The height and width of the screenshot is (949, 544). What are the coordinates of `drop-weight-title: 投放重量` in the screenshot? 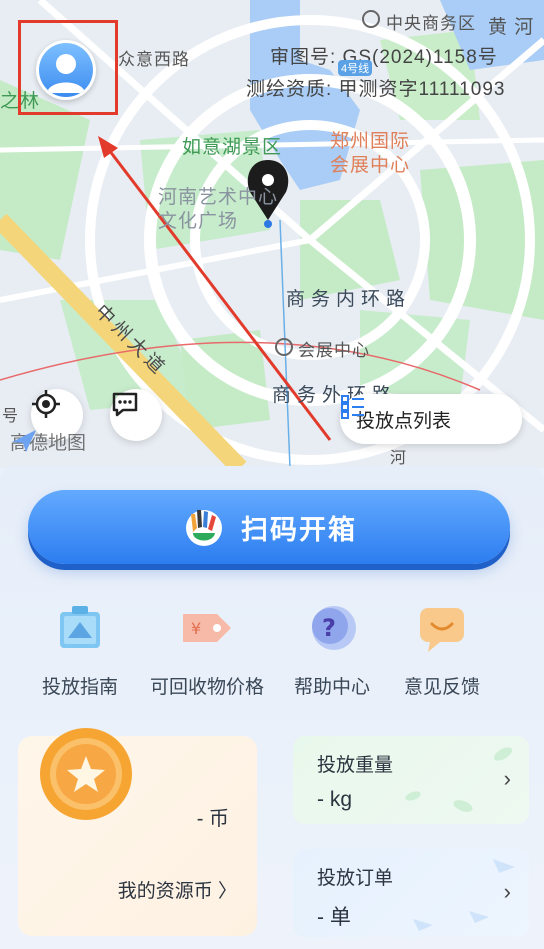 It's located at (355, 765).